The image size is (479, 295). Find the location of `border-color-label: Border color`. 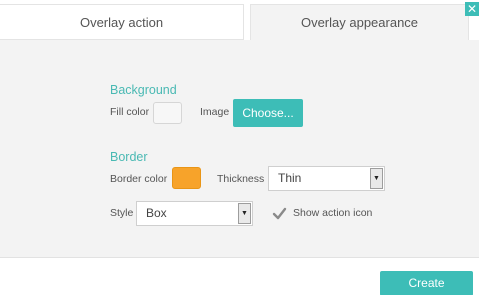

border-color-label: Border color is located at coordinates (139, 179).